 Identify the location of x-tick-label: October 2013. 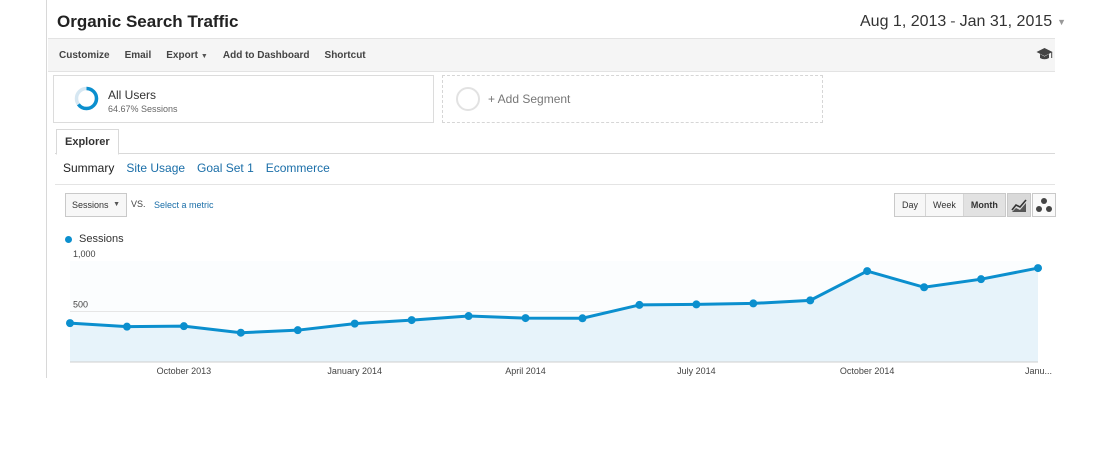
(184, 371).